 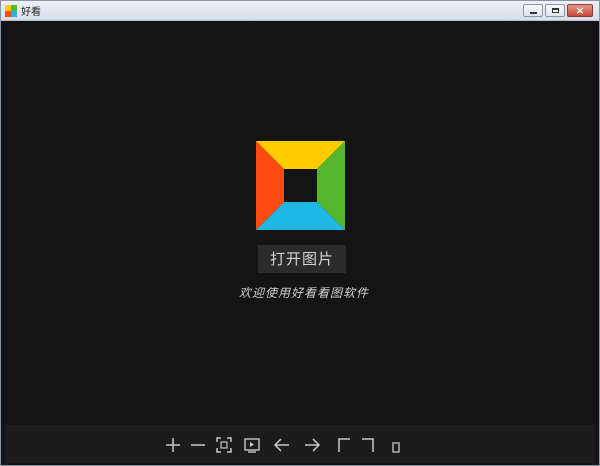 What do you see at coordinates (303, 293) in the screenshot?
I see `welcome-message: 欢迎使用好看看图软件` at bounding box center [303, 293].